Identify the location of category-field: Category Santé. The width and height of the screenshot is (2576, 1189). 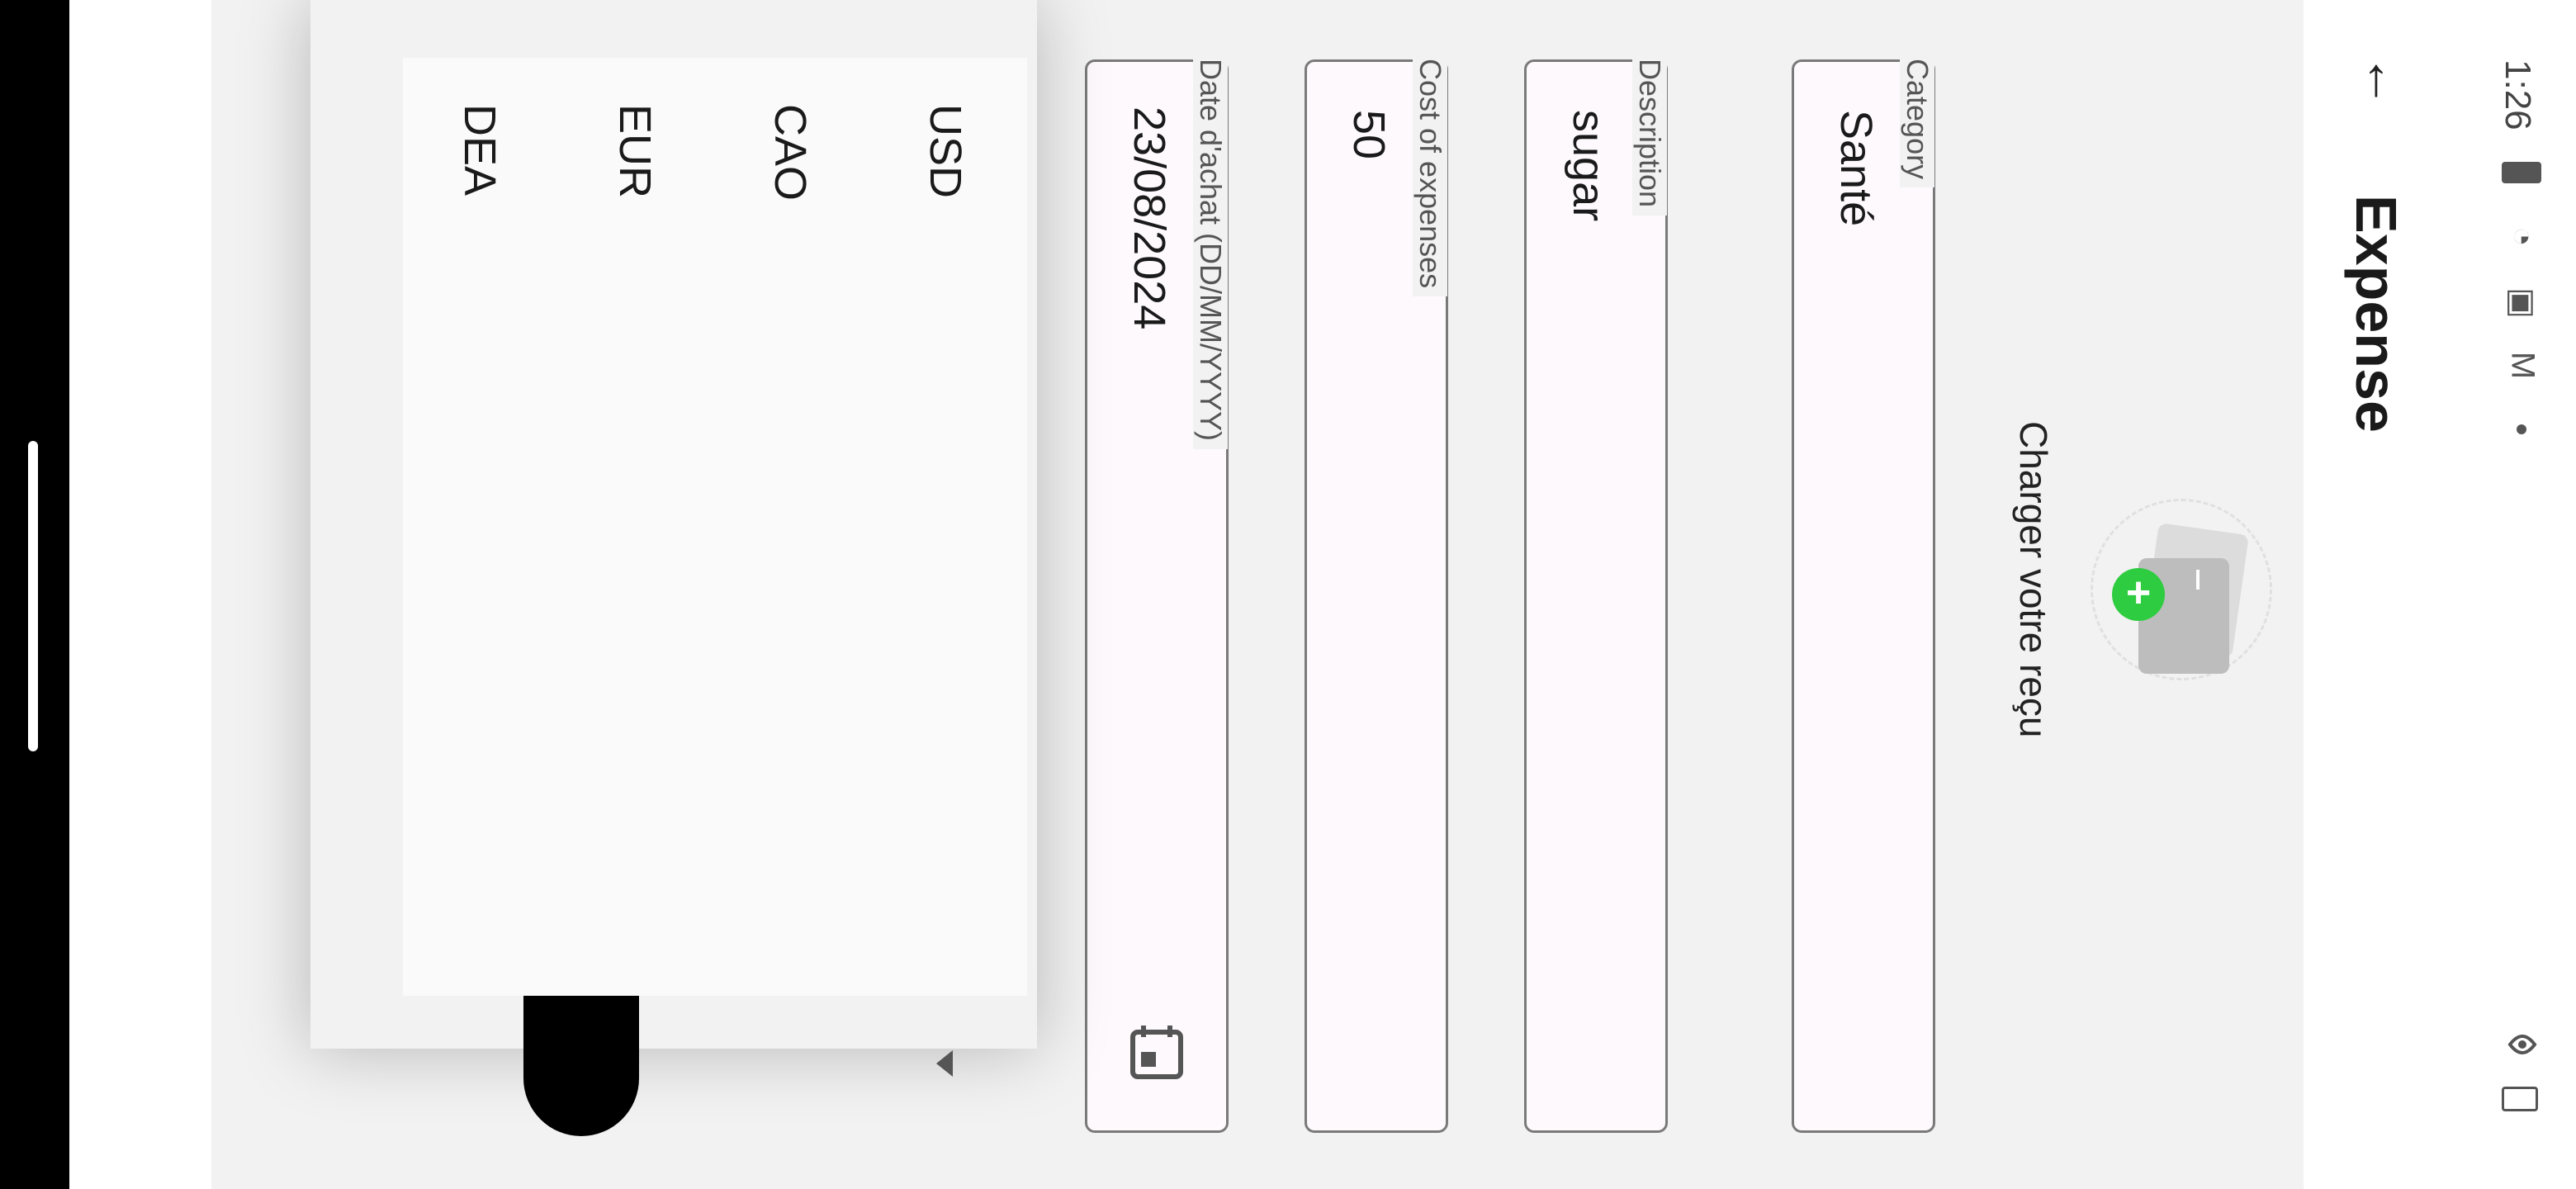
(1863, 591).